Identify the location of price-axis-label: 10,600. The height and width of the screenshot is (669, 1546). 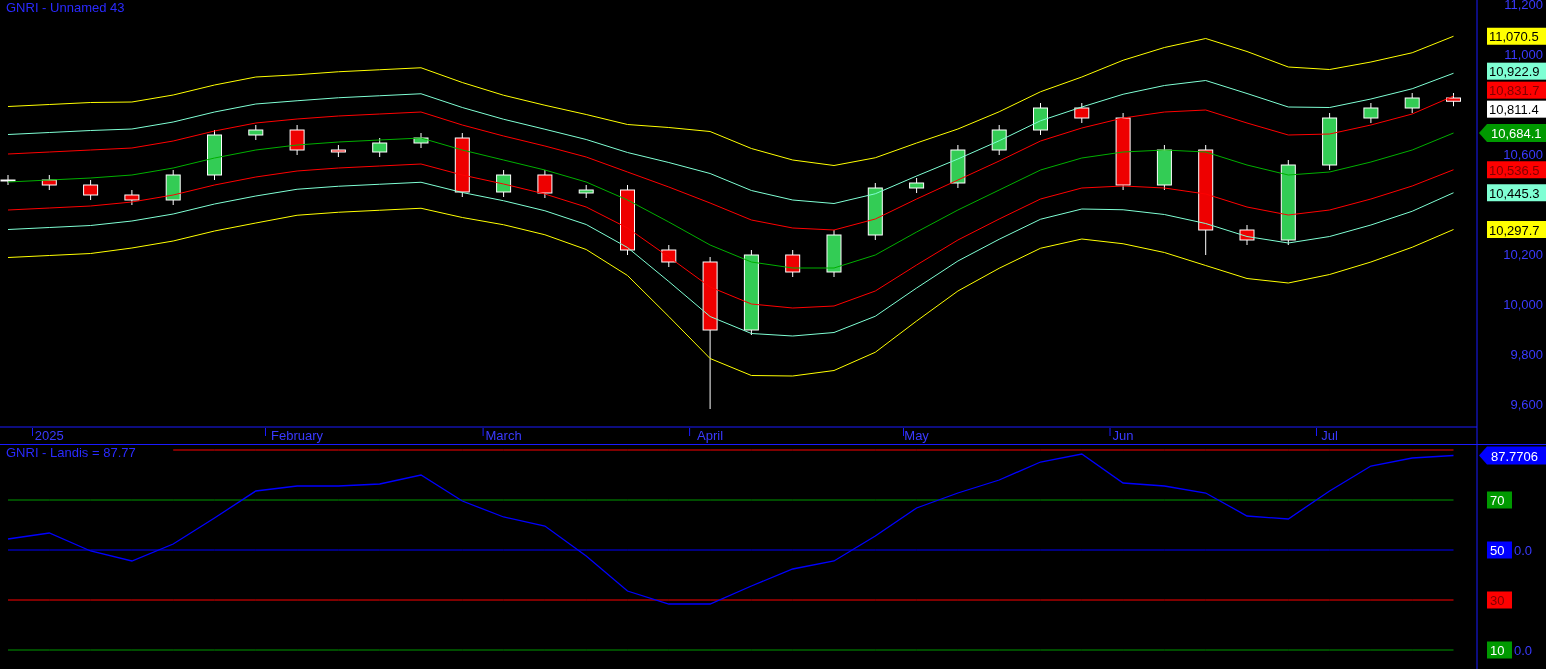
(1523, 154).